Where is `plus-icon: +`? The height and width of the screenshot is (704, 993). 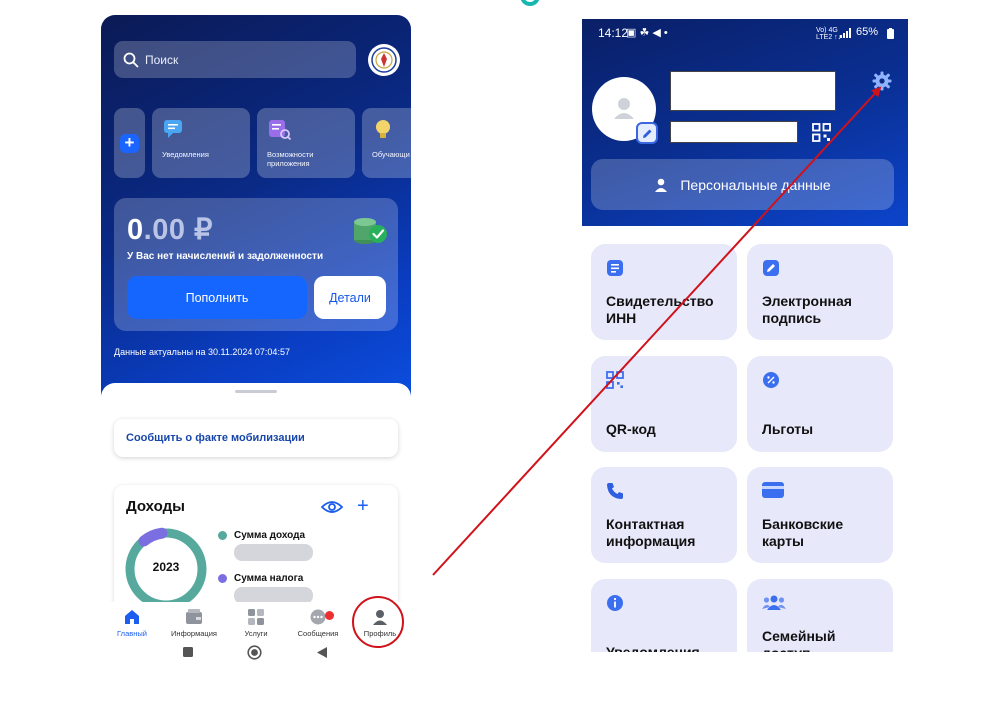 plus-icon: + is located at coordinates (129, 143).